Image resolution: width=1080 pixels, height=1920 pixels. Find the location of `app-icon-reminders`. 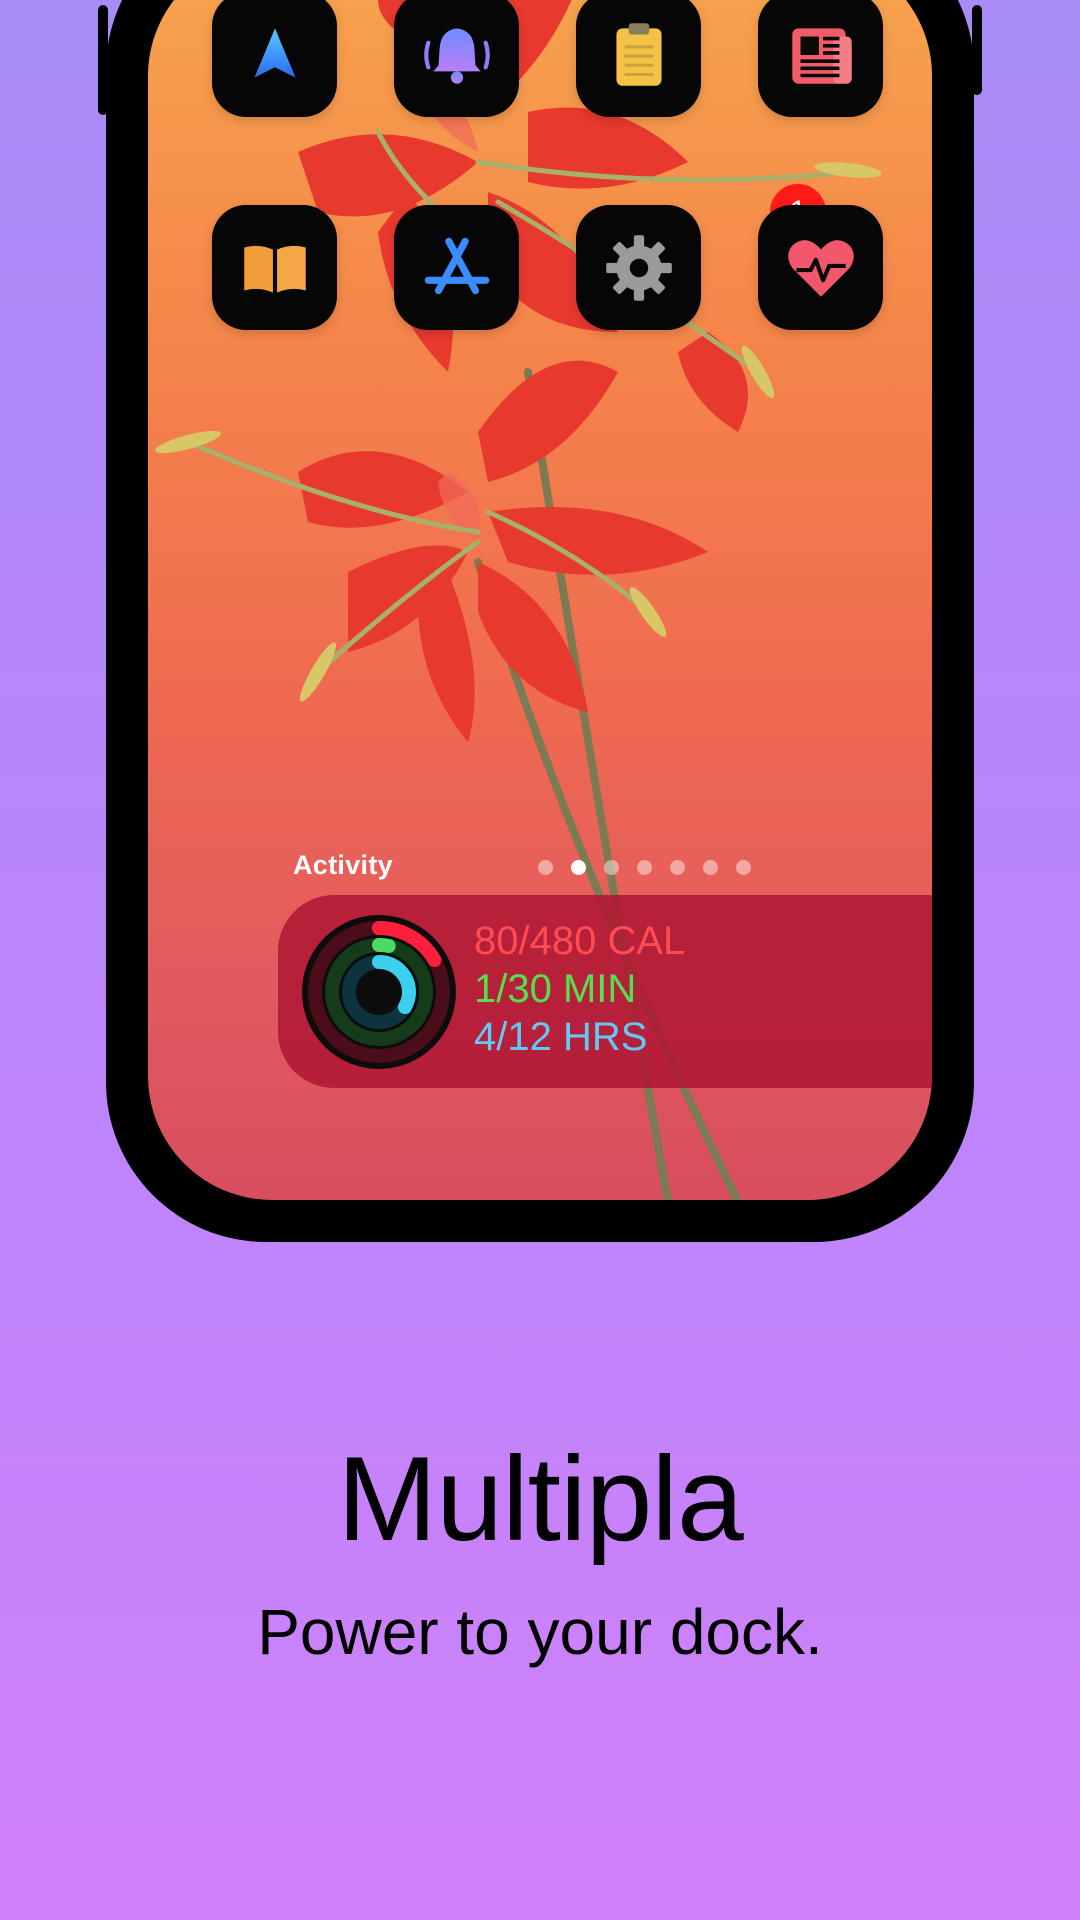

app-icon-reminders is located at coordinates (456, 58).